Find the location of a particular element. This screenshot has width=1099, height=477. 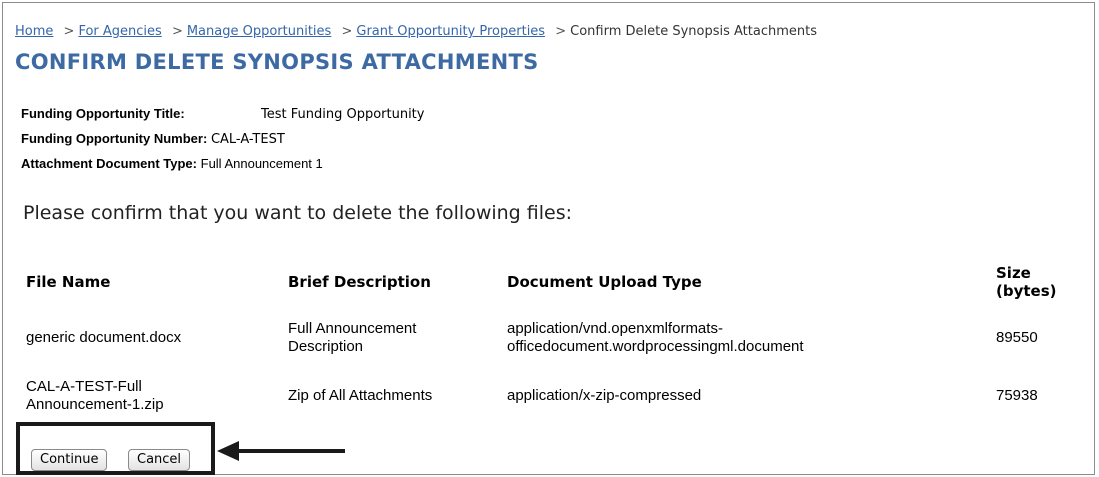

file-name-line: CAL-A-TEST-Full is located at coordinates (84, 386).